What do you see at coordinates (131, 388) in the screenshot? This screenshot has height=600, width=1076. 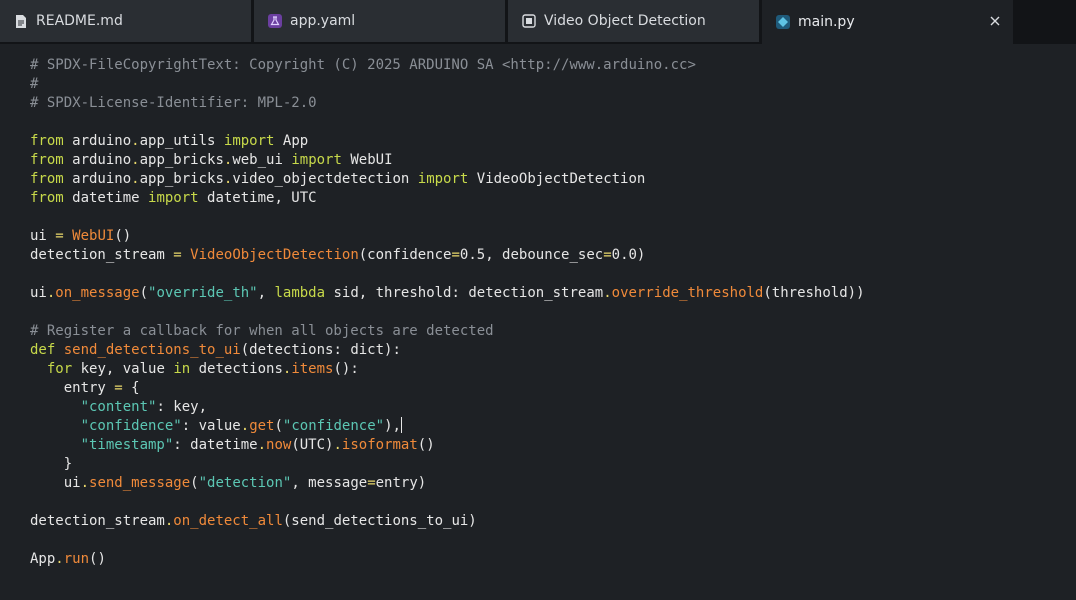 I see `code-token: {` at bounding box center [131, 388].